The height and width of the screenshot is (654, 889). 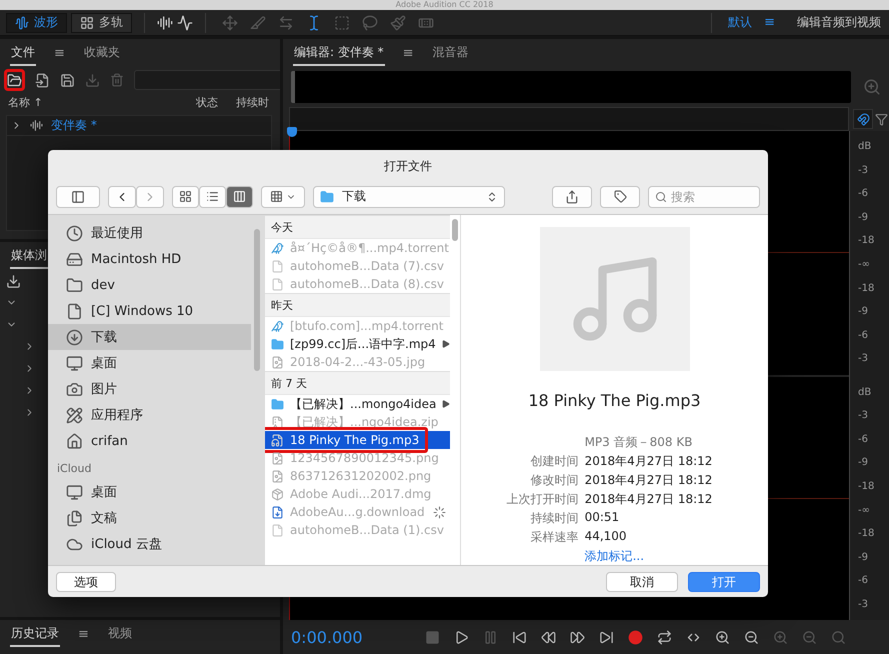 I want to click on scale-label: -18, so click(x=867, y=288).